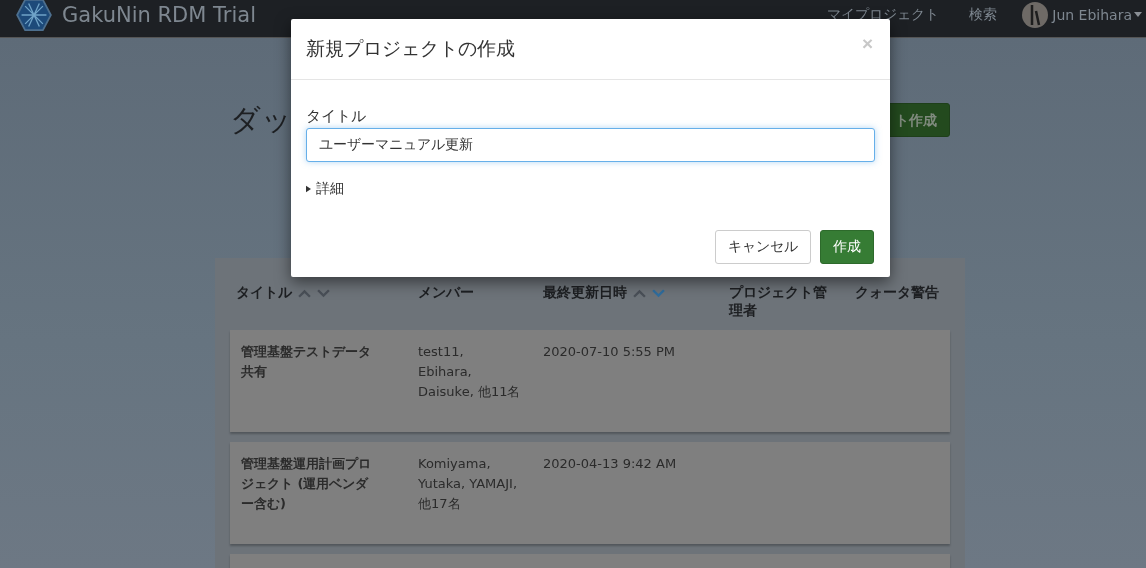 This screenshot has height=568, width=1146. Describe the element at coordinates (1035, 14) in the screenshot. I see `avatar-icon` at that location.